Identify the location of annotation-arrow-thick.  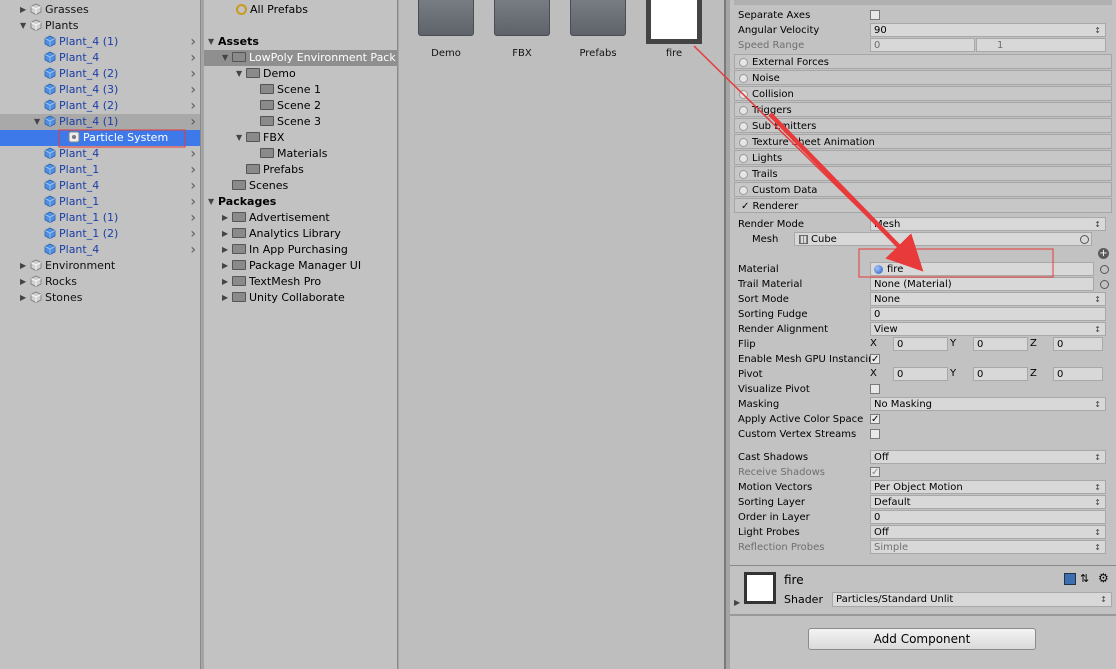
(846, 192).